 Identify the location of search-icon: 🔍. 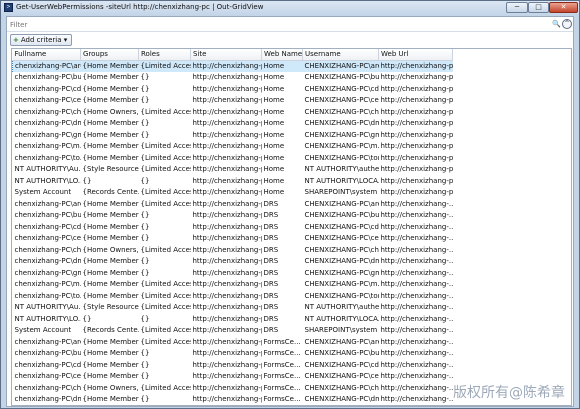
(556, 24).